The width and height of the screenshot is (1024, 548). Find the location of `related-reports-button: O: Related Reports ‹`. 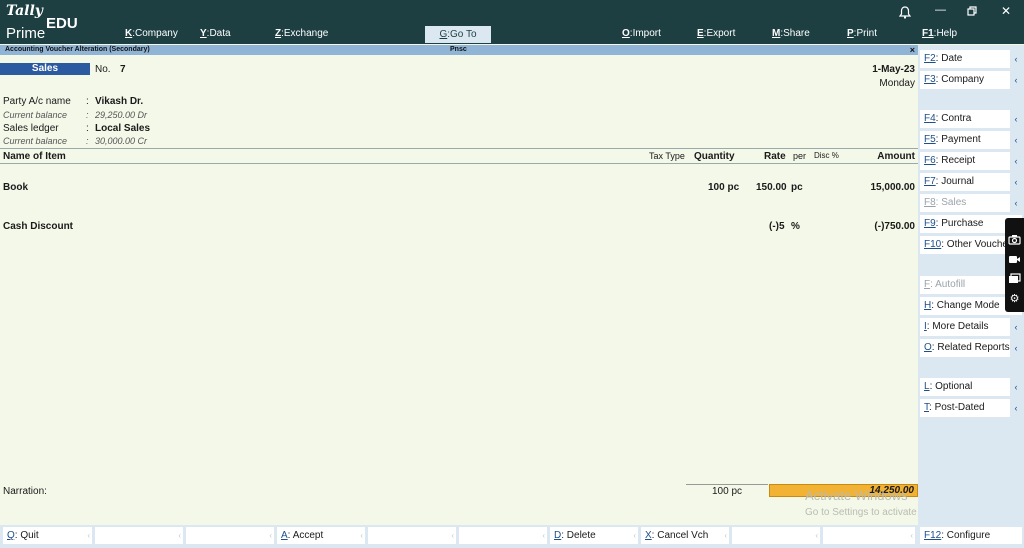

related-reports-button: O: Related Reports ‹ is located at coordinates (971, 348).